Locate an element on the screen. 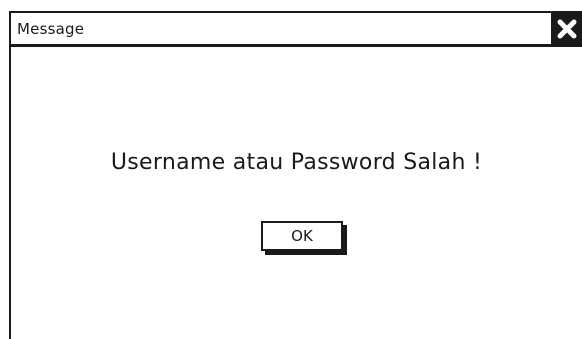 This screenshot has width=582, height=339. ok-button: OK is located at coordinates (302, 236).